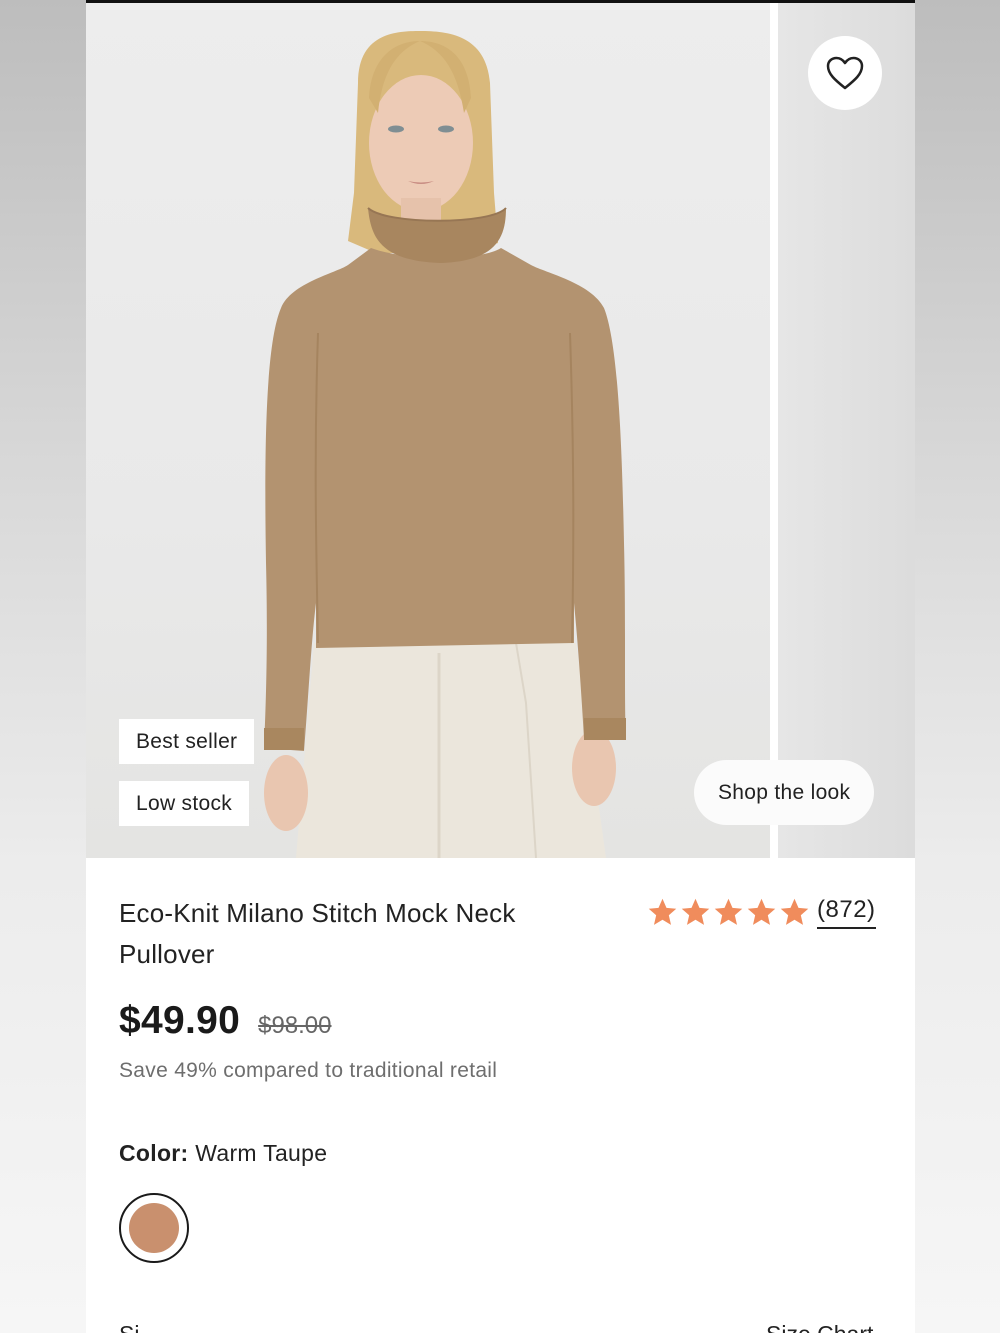  I want to click on product-image-next, so click(846, 430).